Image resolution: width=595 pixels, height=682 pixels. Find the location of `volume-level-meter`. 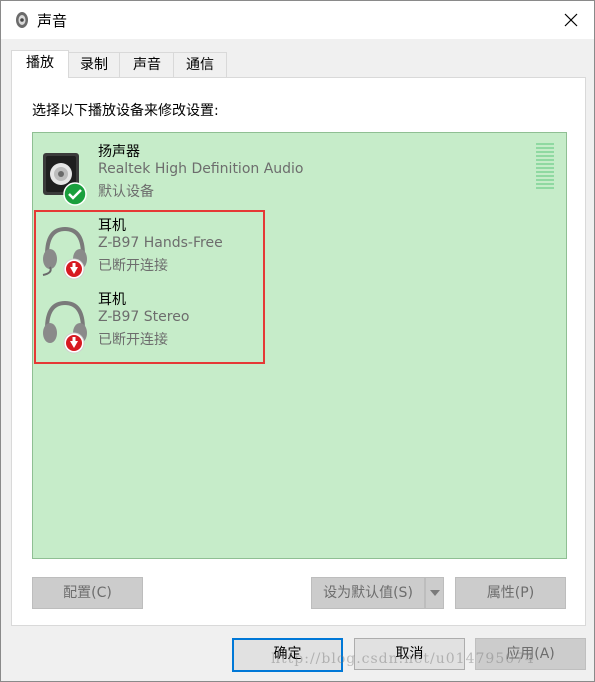

volume-level-meter is located at coordinates (545, 167).